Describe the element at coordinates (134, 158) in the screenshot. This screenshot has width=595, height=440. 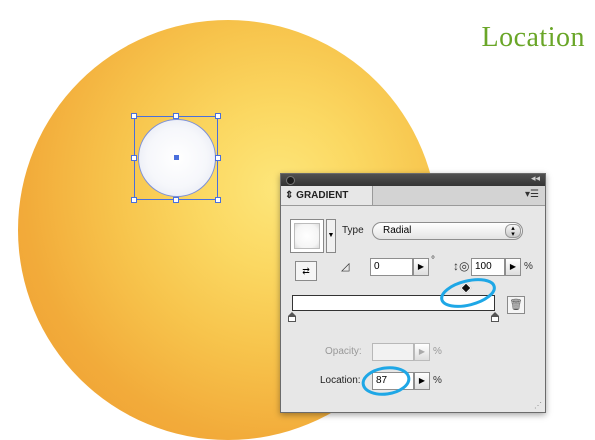
I see `handle-middle-left` at that location.